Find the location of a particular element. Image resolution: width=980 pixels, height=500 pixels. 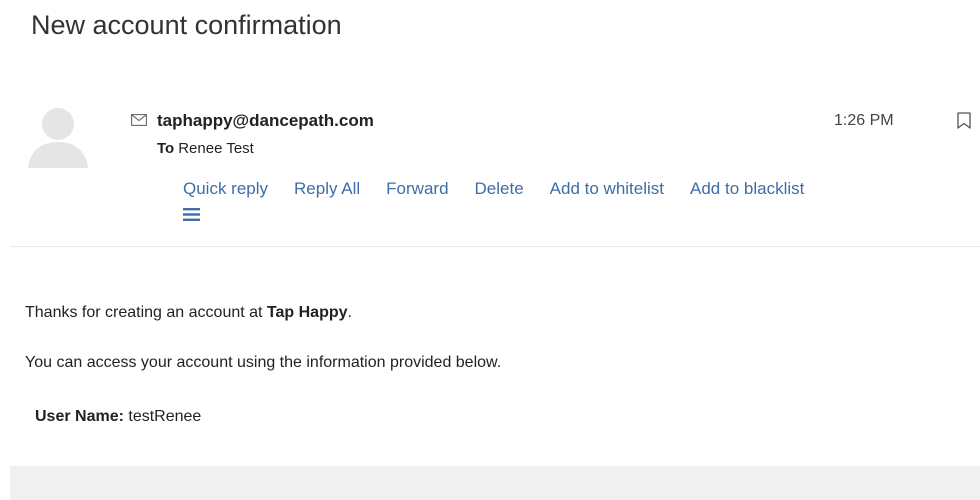

bookmark-icon is located at coordinates (964, 120).